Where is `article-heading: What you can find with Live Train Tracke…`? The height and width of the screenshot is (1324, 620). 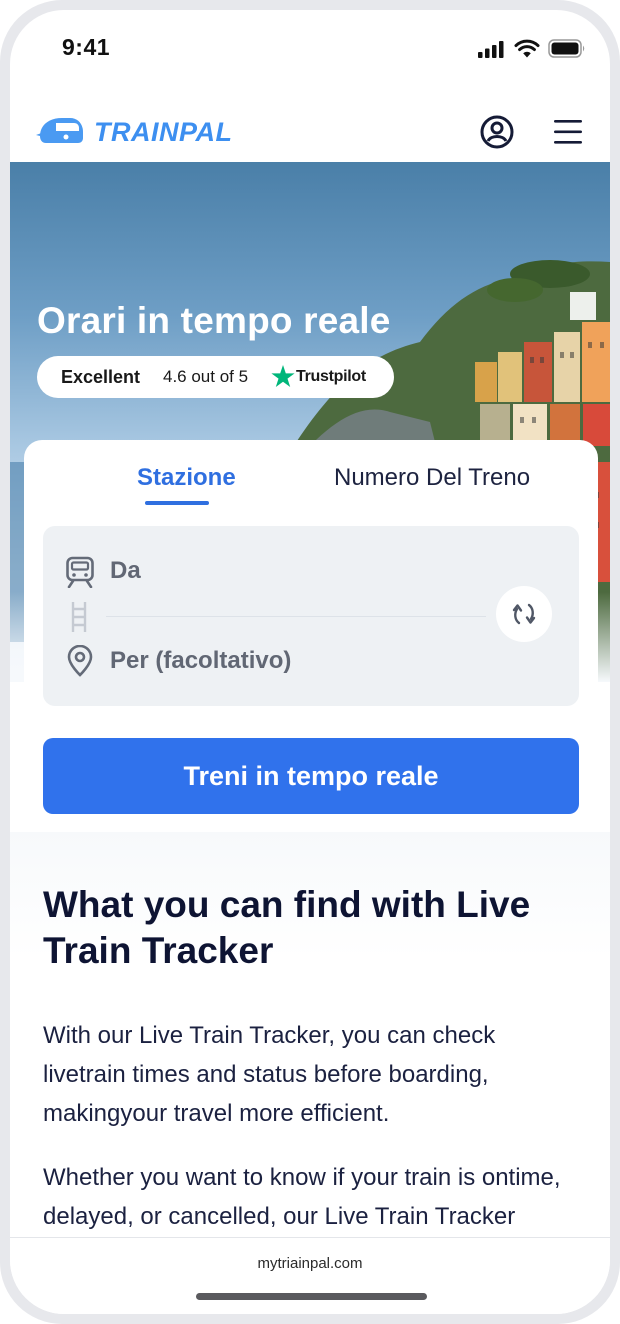
article-heading: What you can find with Live Train Tracke… is located at coordinates (287, 927).